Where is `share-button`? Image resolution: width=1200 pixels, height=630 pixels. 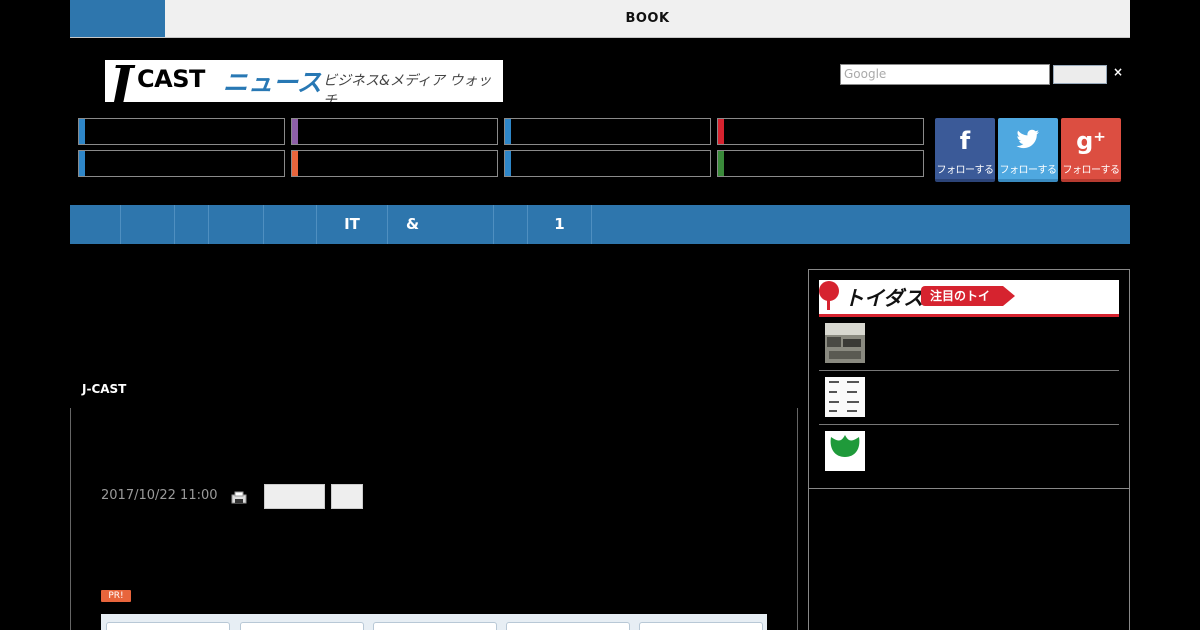
share-button is located at coordinates (294, 496).